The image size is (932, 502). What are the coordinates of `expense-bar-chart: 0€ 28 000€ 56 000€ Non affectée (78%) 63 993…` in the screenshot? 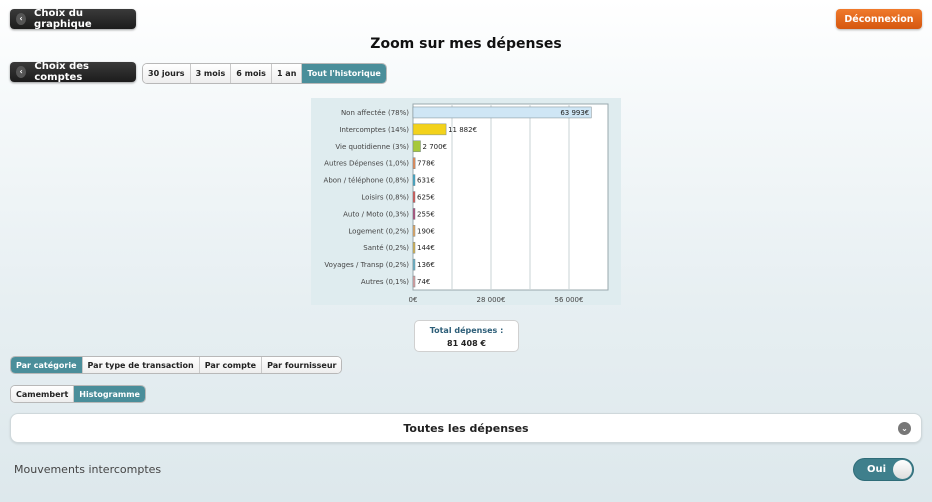 It's located at (466, 203).